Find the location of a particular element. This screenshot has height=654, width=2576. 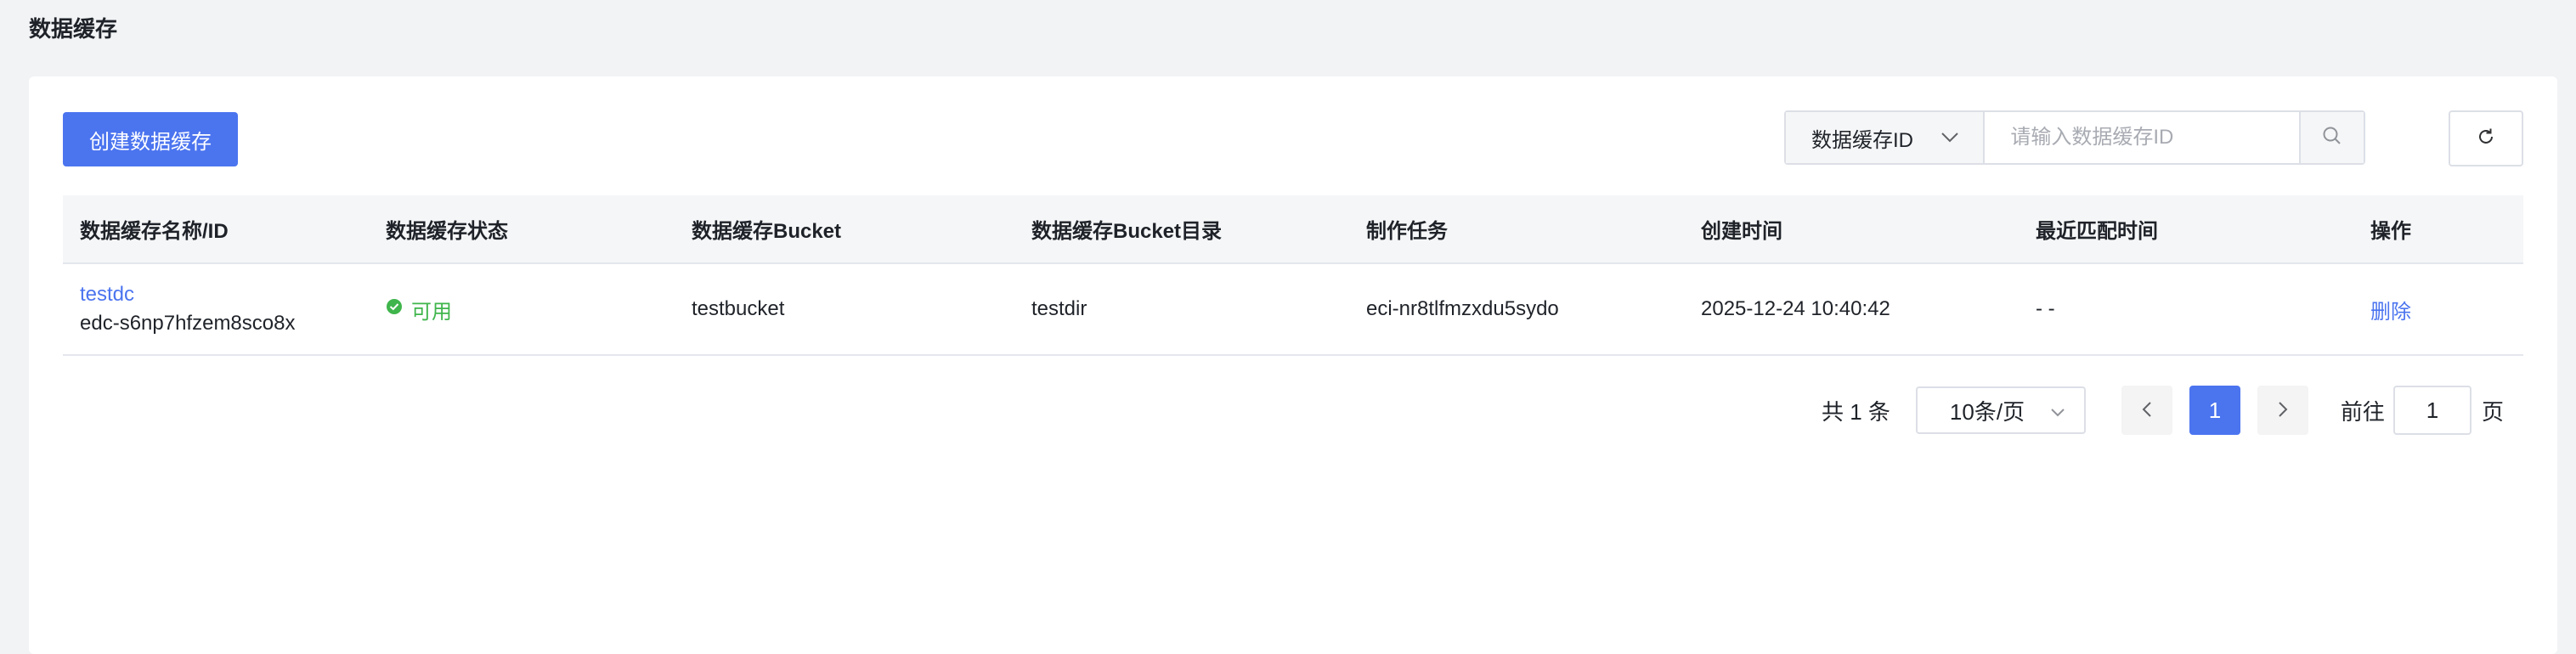

column-header: 数据缓存Bucket目录 is located at coordinates (1181, 229).